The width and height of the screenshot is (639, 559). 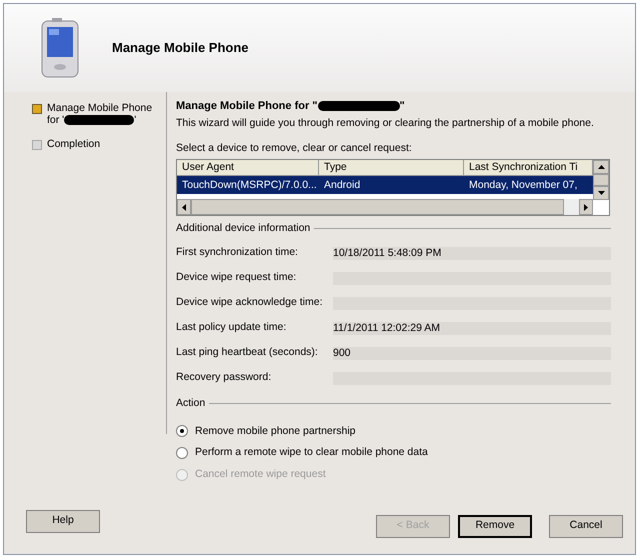 I want to click on step-label: ', so click(x=135, y=120).